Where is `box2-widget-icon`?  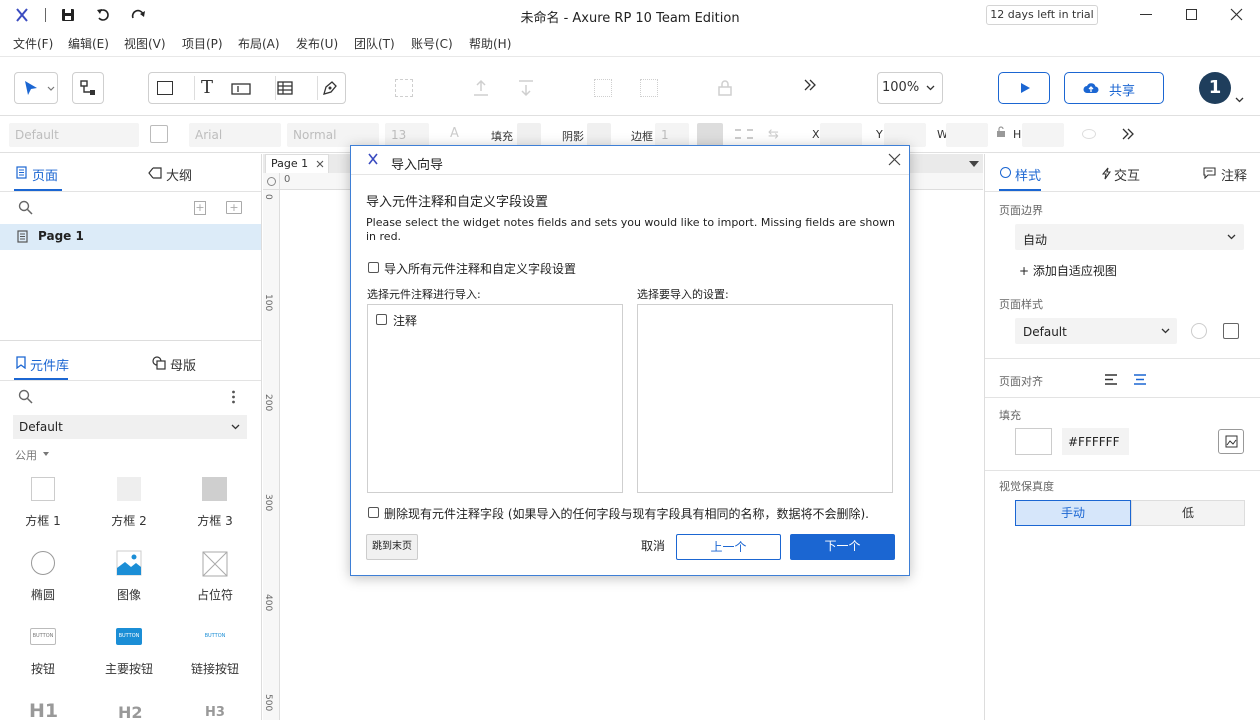 box2-widget-icon is located at coordinates (129, 489).